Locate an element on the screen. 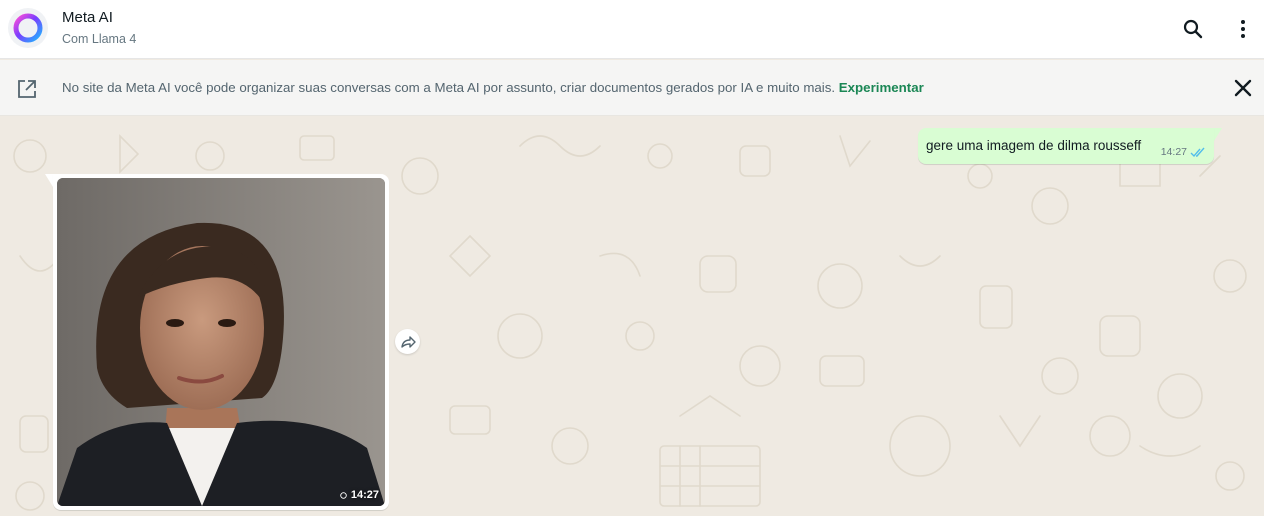 Image resolution: width=1264 pixels, height=516 pixels. chat-subtitle: Com Llama 4 is located at coordinates (99, 39).